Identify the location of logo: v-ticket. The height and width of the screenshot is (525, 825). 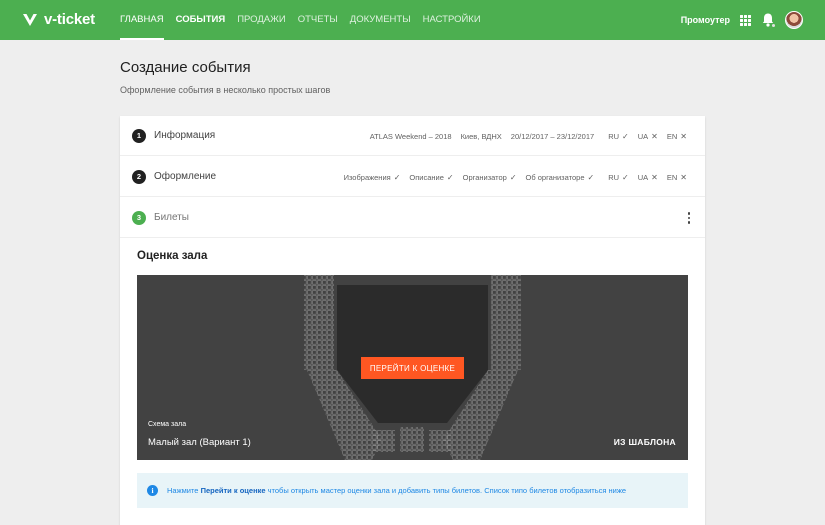
(58, 19).